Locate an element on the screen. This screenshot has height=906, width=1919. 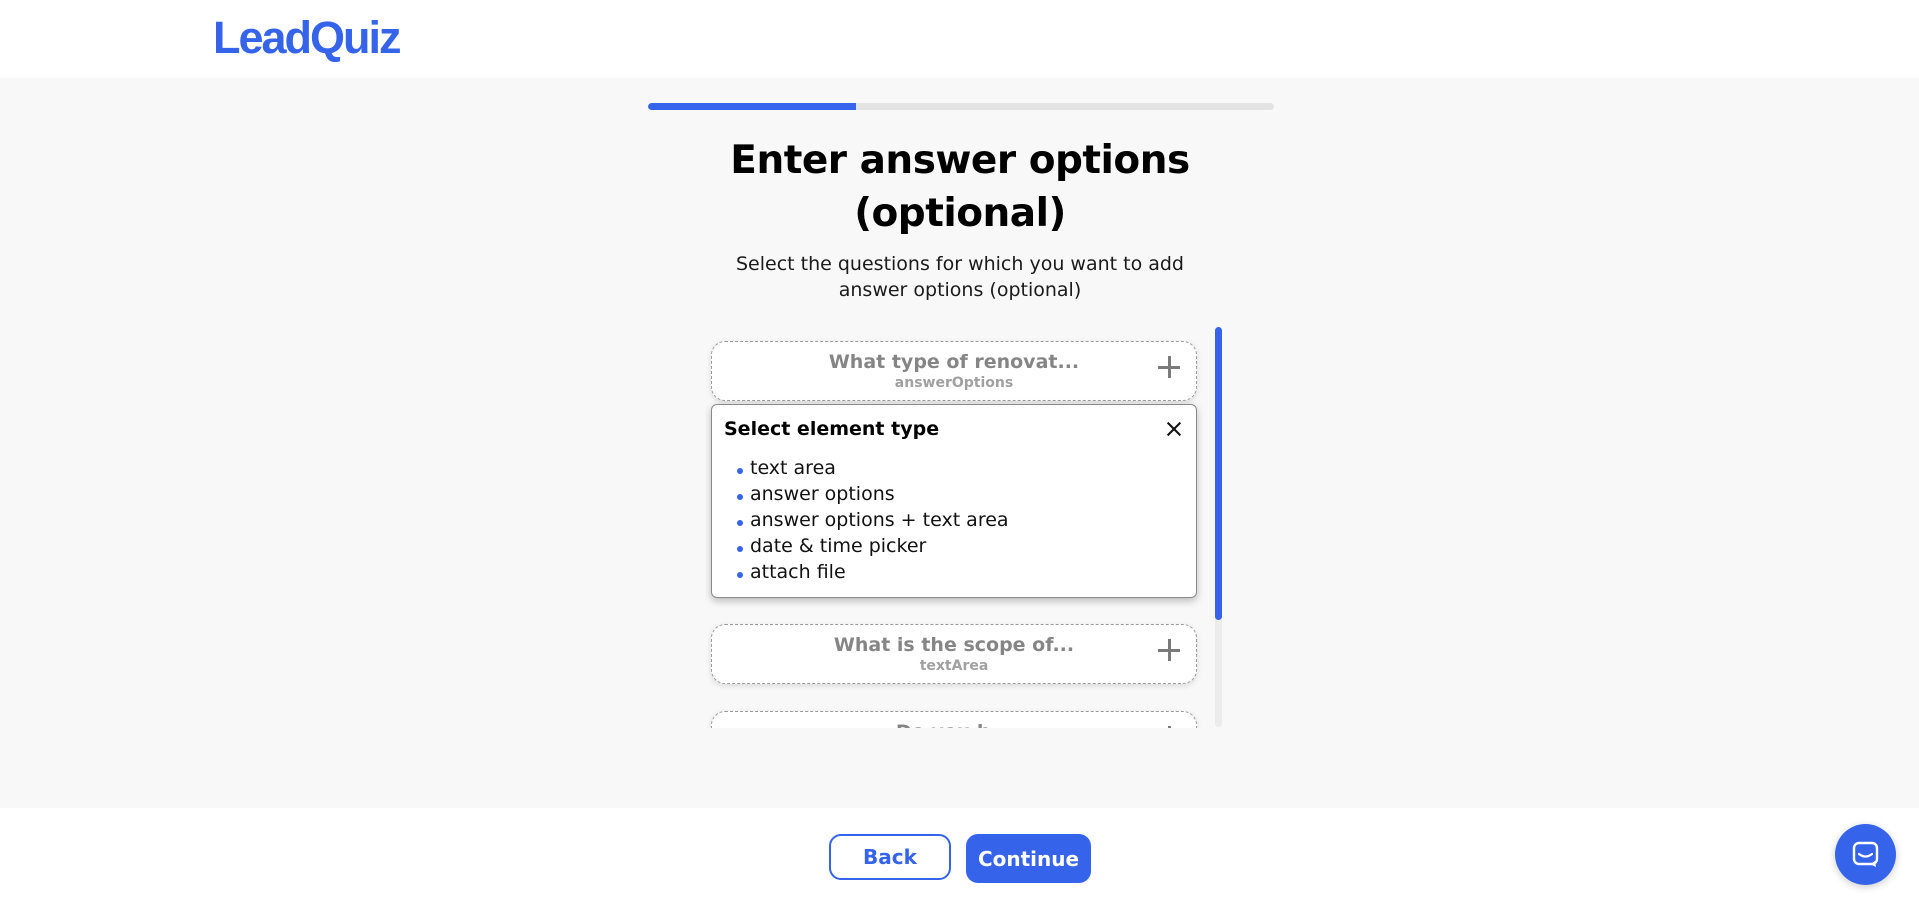
page-title-line-1: Enter answer options is located at coordinates (960, 160).